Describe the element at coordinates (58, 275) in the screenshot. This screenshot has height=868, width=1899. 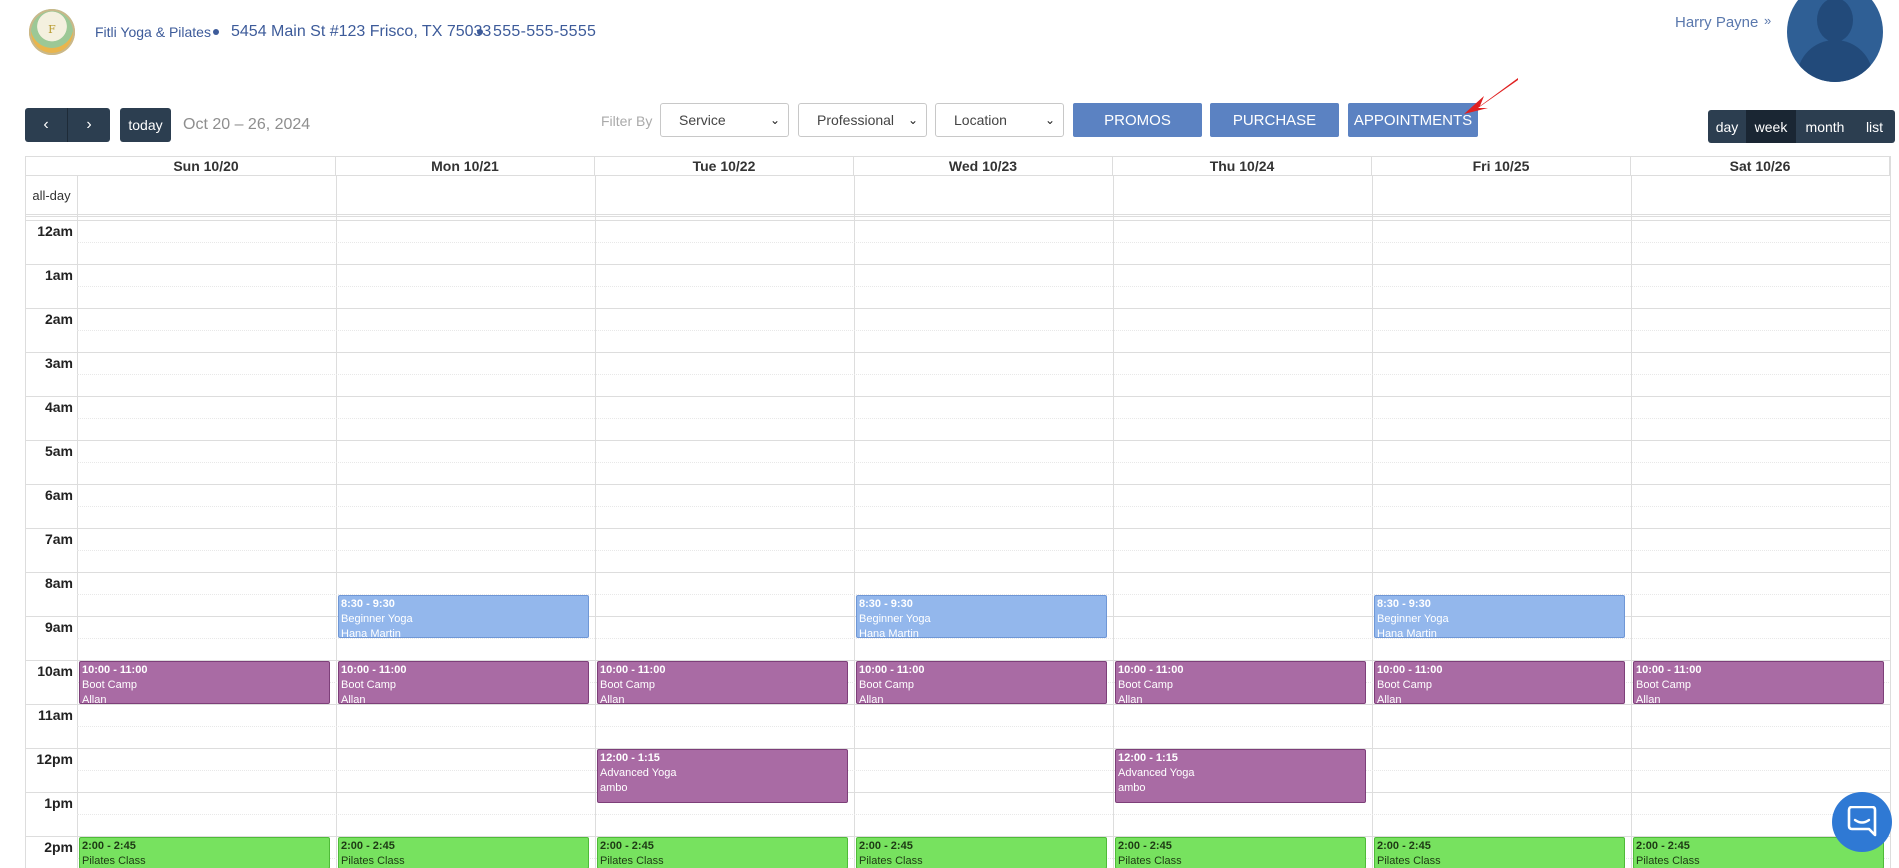
I see `hour-label: 1am` at that location.